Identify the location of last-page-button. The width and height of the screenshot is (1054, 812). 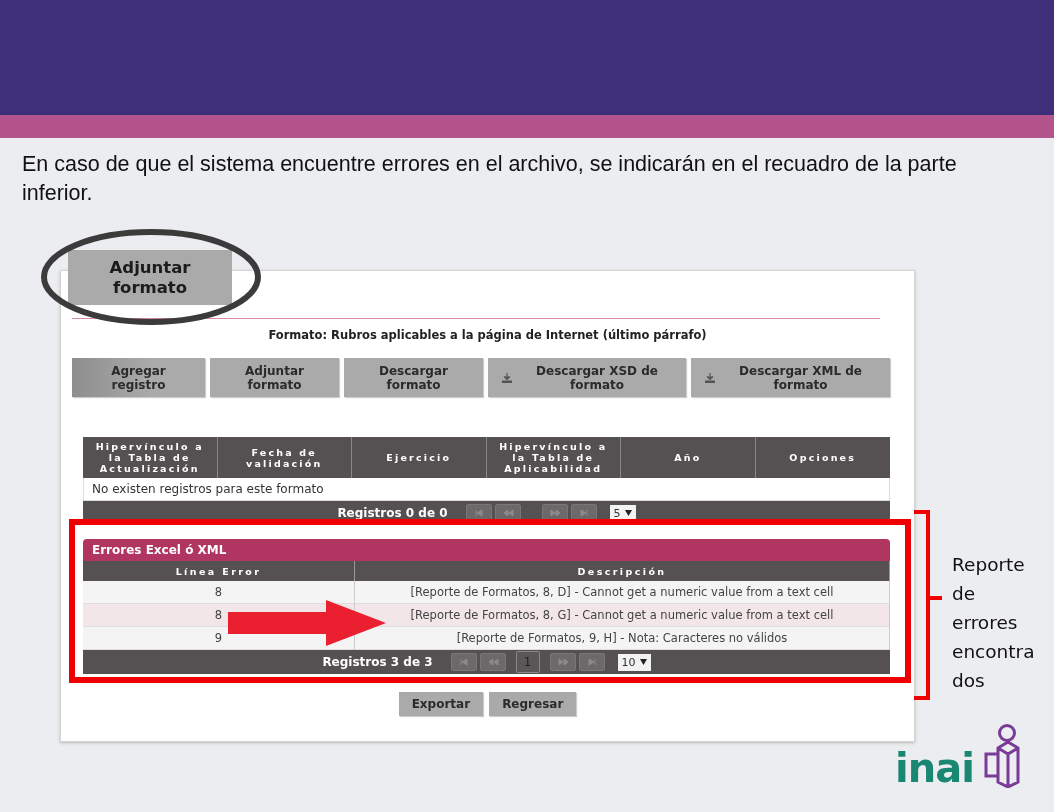
(591, 662).